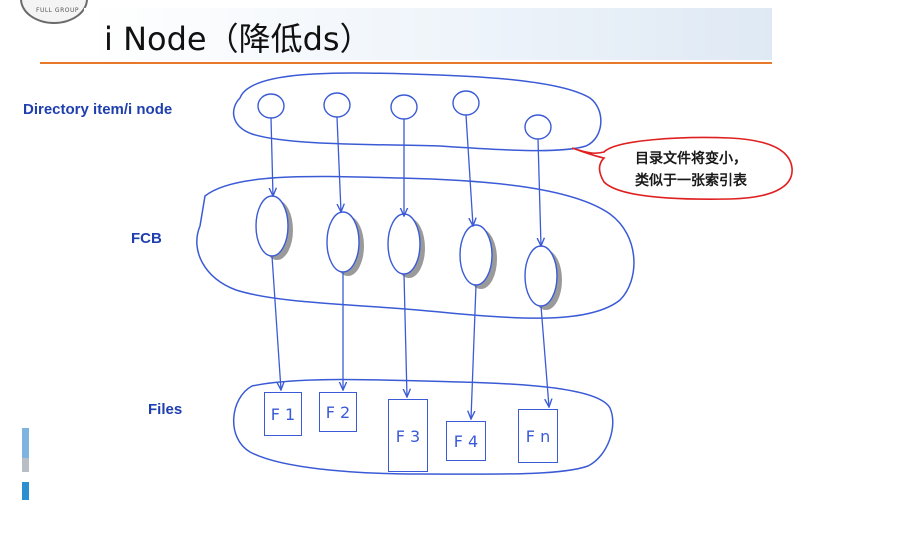 This screenshot has width=911, height=549. I want to click on files-label: Files, so click(165, 409).